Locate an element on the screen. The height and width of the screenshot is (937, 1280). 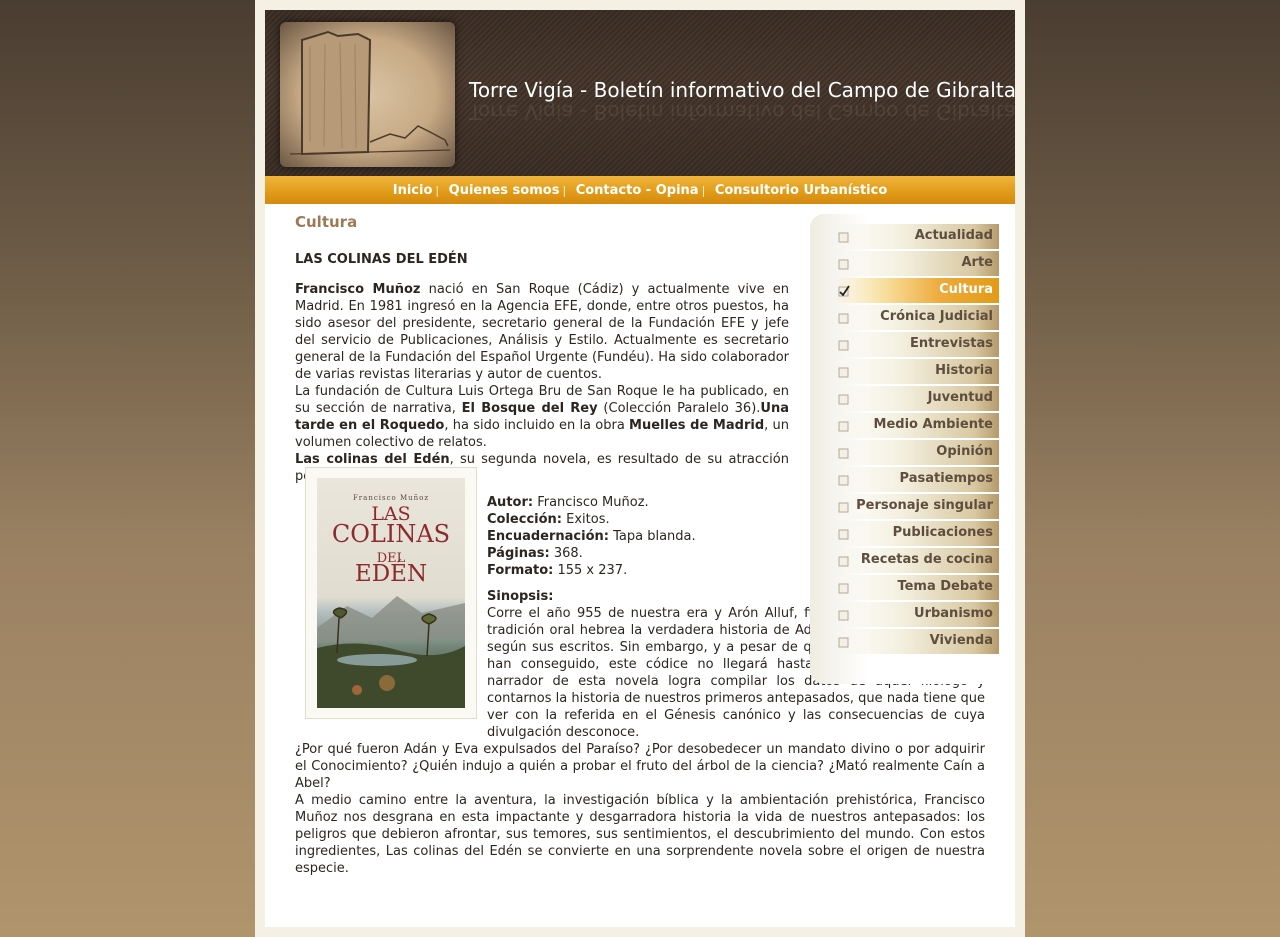
sidebar-item-label: Juventud is located at coordinates (960, 397).